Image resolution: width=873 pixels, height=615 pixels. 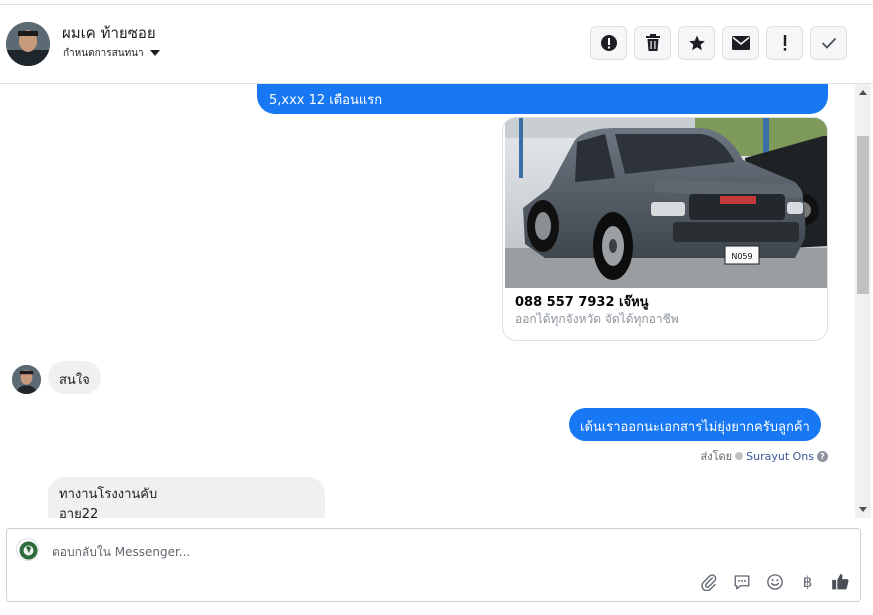 I want to click on saved-reply-icon, so click(x=741, y=581).